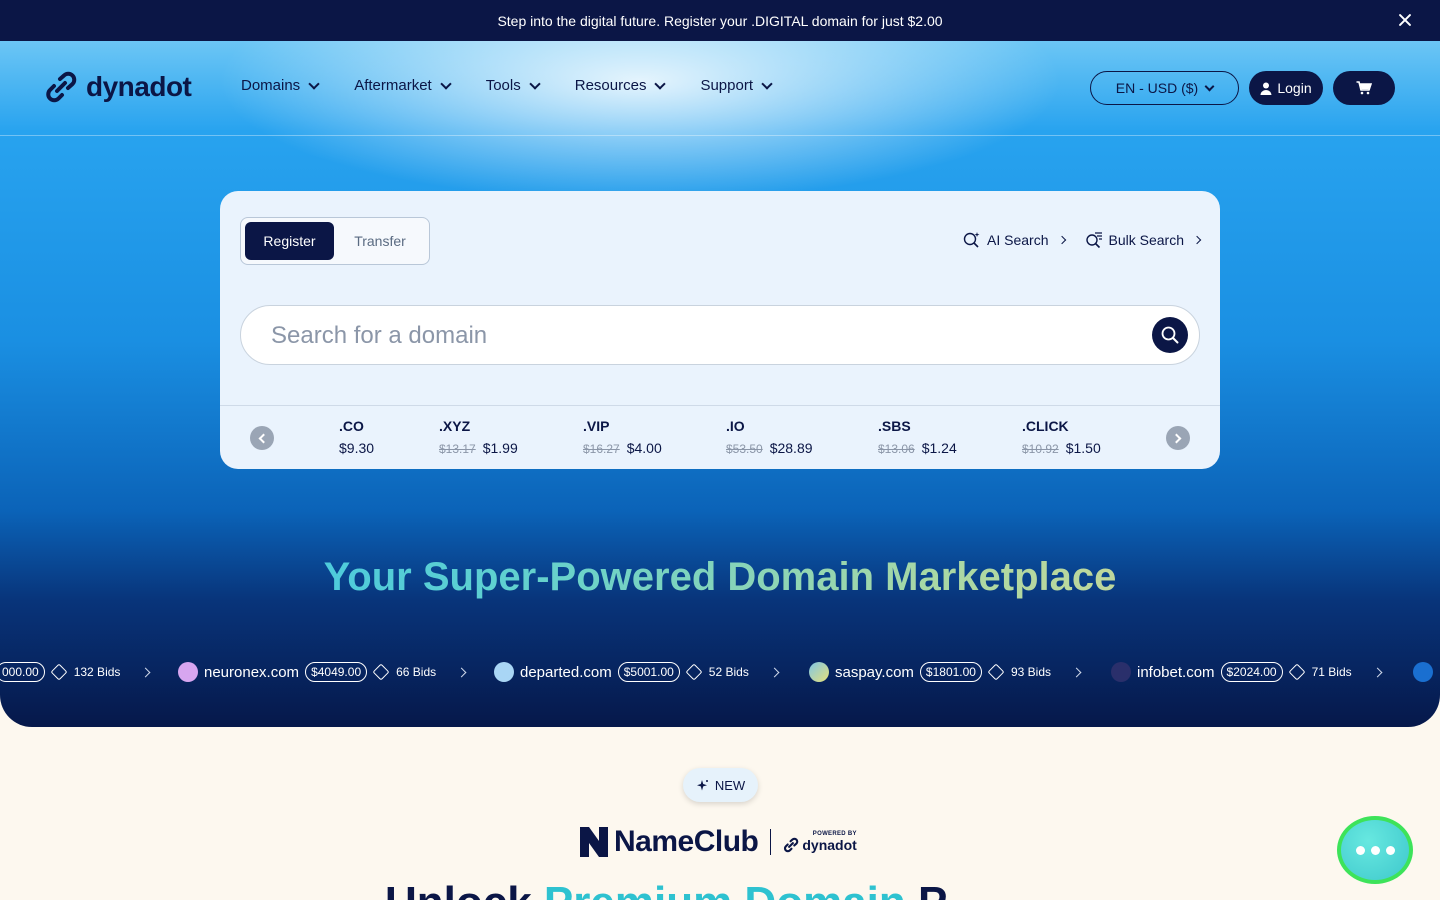 The width and height of the screenshot is (1440, 900). What do you see at coordinates (478, 437) in the screenshot?
I see `tld-item: .XYZ $13.17 $1.99` at bounding box center [478, 437].